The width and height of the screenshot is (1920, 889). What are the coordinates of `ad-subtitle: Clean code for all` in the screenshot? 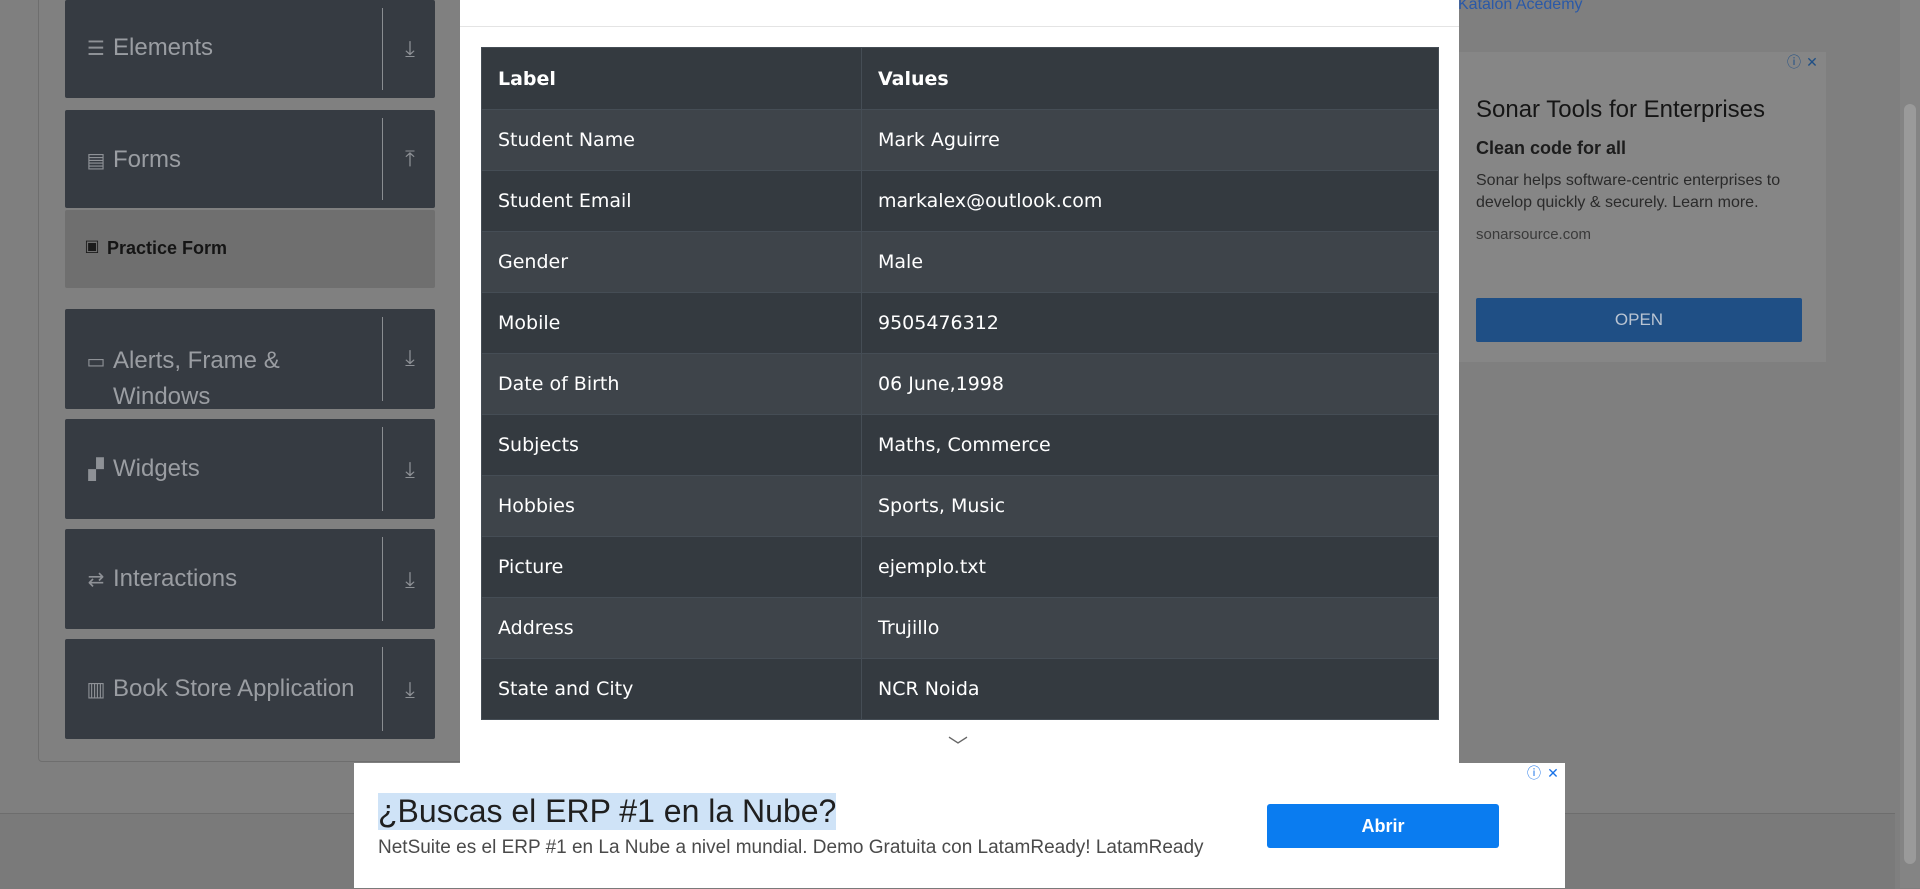 It's located at (1551, 148).